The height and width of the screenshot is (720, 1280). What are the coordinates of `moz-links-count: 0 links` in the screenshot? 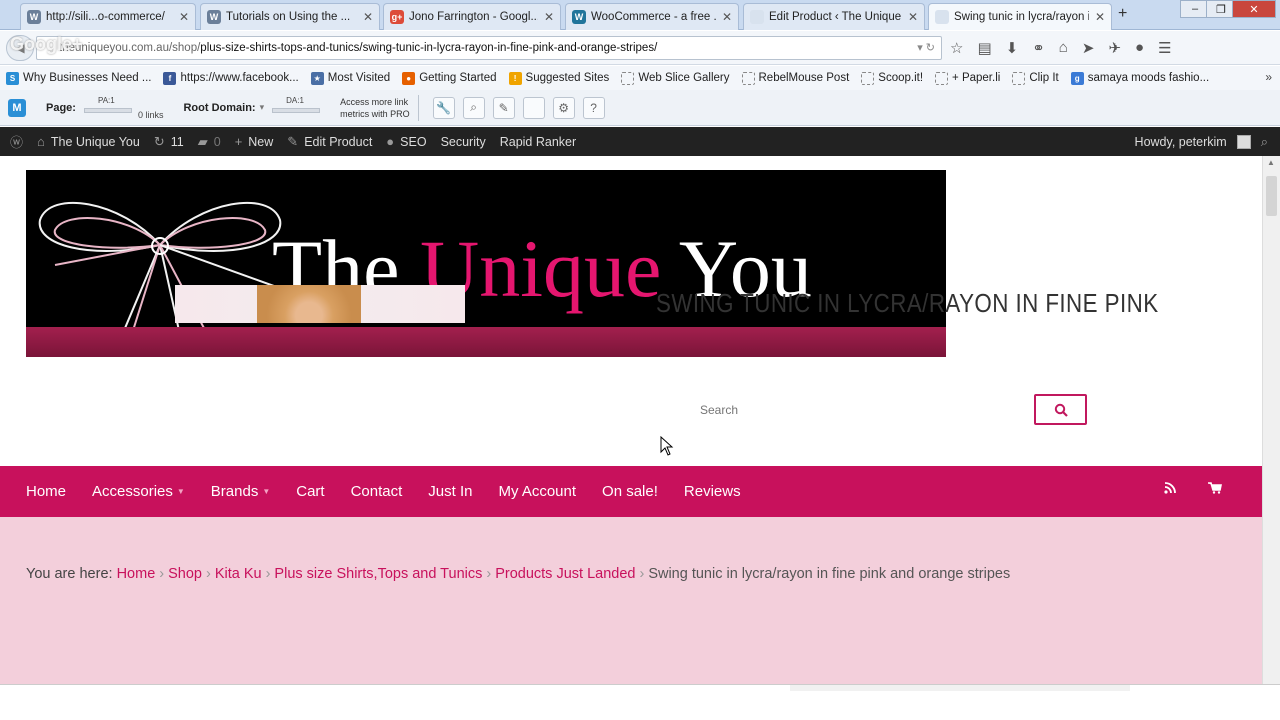 It's located at (150, 114).